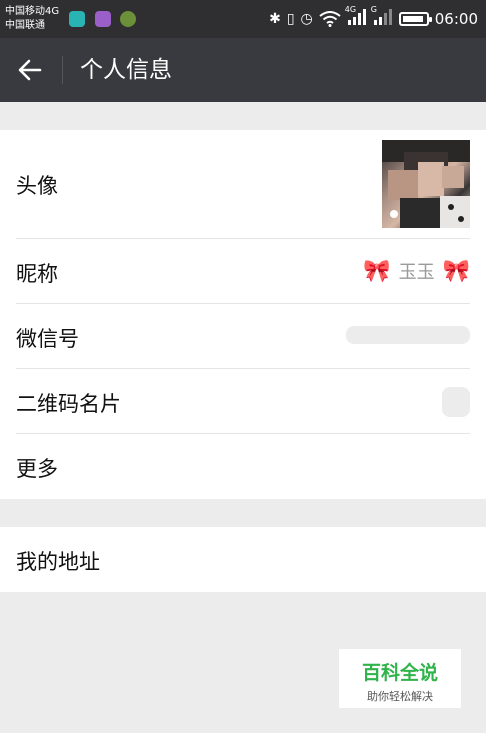 The width and height of the screenshot is (486, 733). What do you see at coordinates (426, 184) in the screenshot?
I see `avatar` at bounding box center [426, 184].